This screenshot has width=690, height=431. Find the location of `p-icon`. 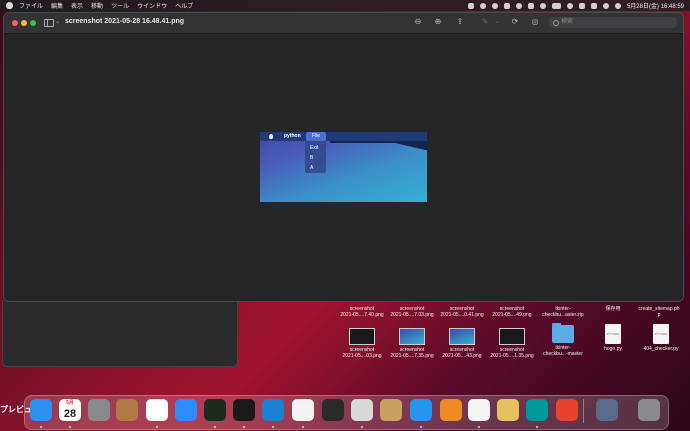

p-icon is located at coordinates (506, 5).